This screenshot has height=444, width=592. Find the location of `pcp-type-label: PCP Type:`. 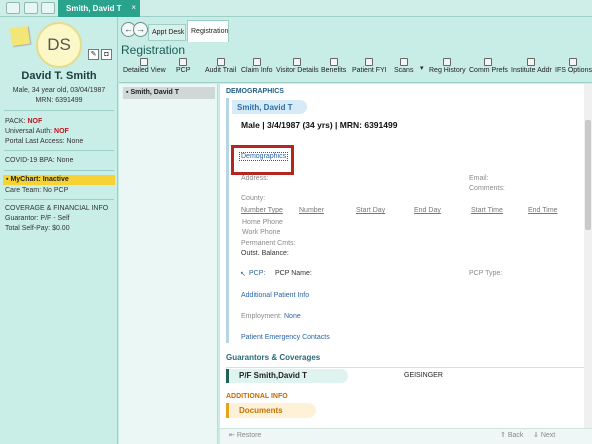

pcp-type-label: PCP Type: is located at coordinates (486, 273).